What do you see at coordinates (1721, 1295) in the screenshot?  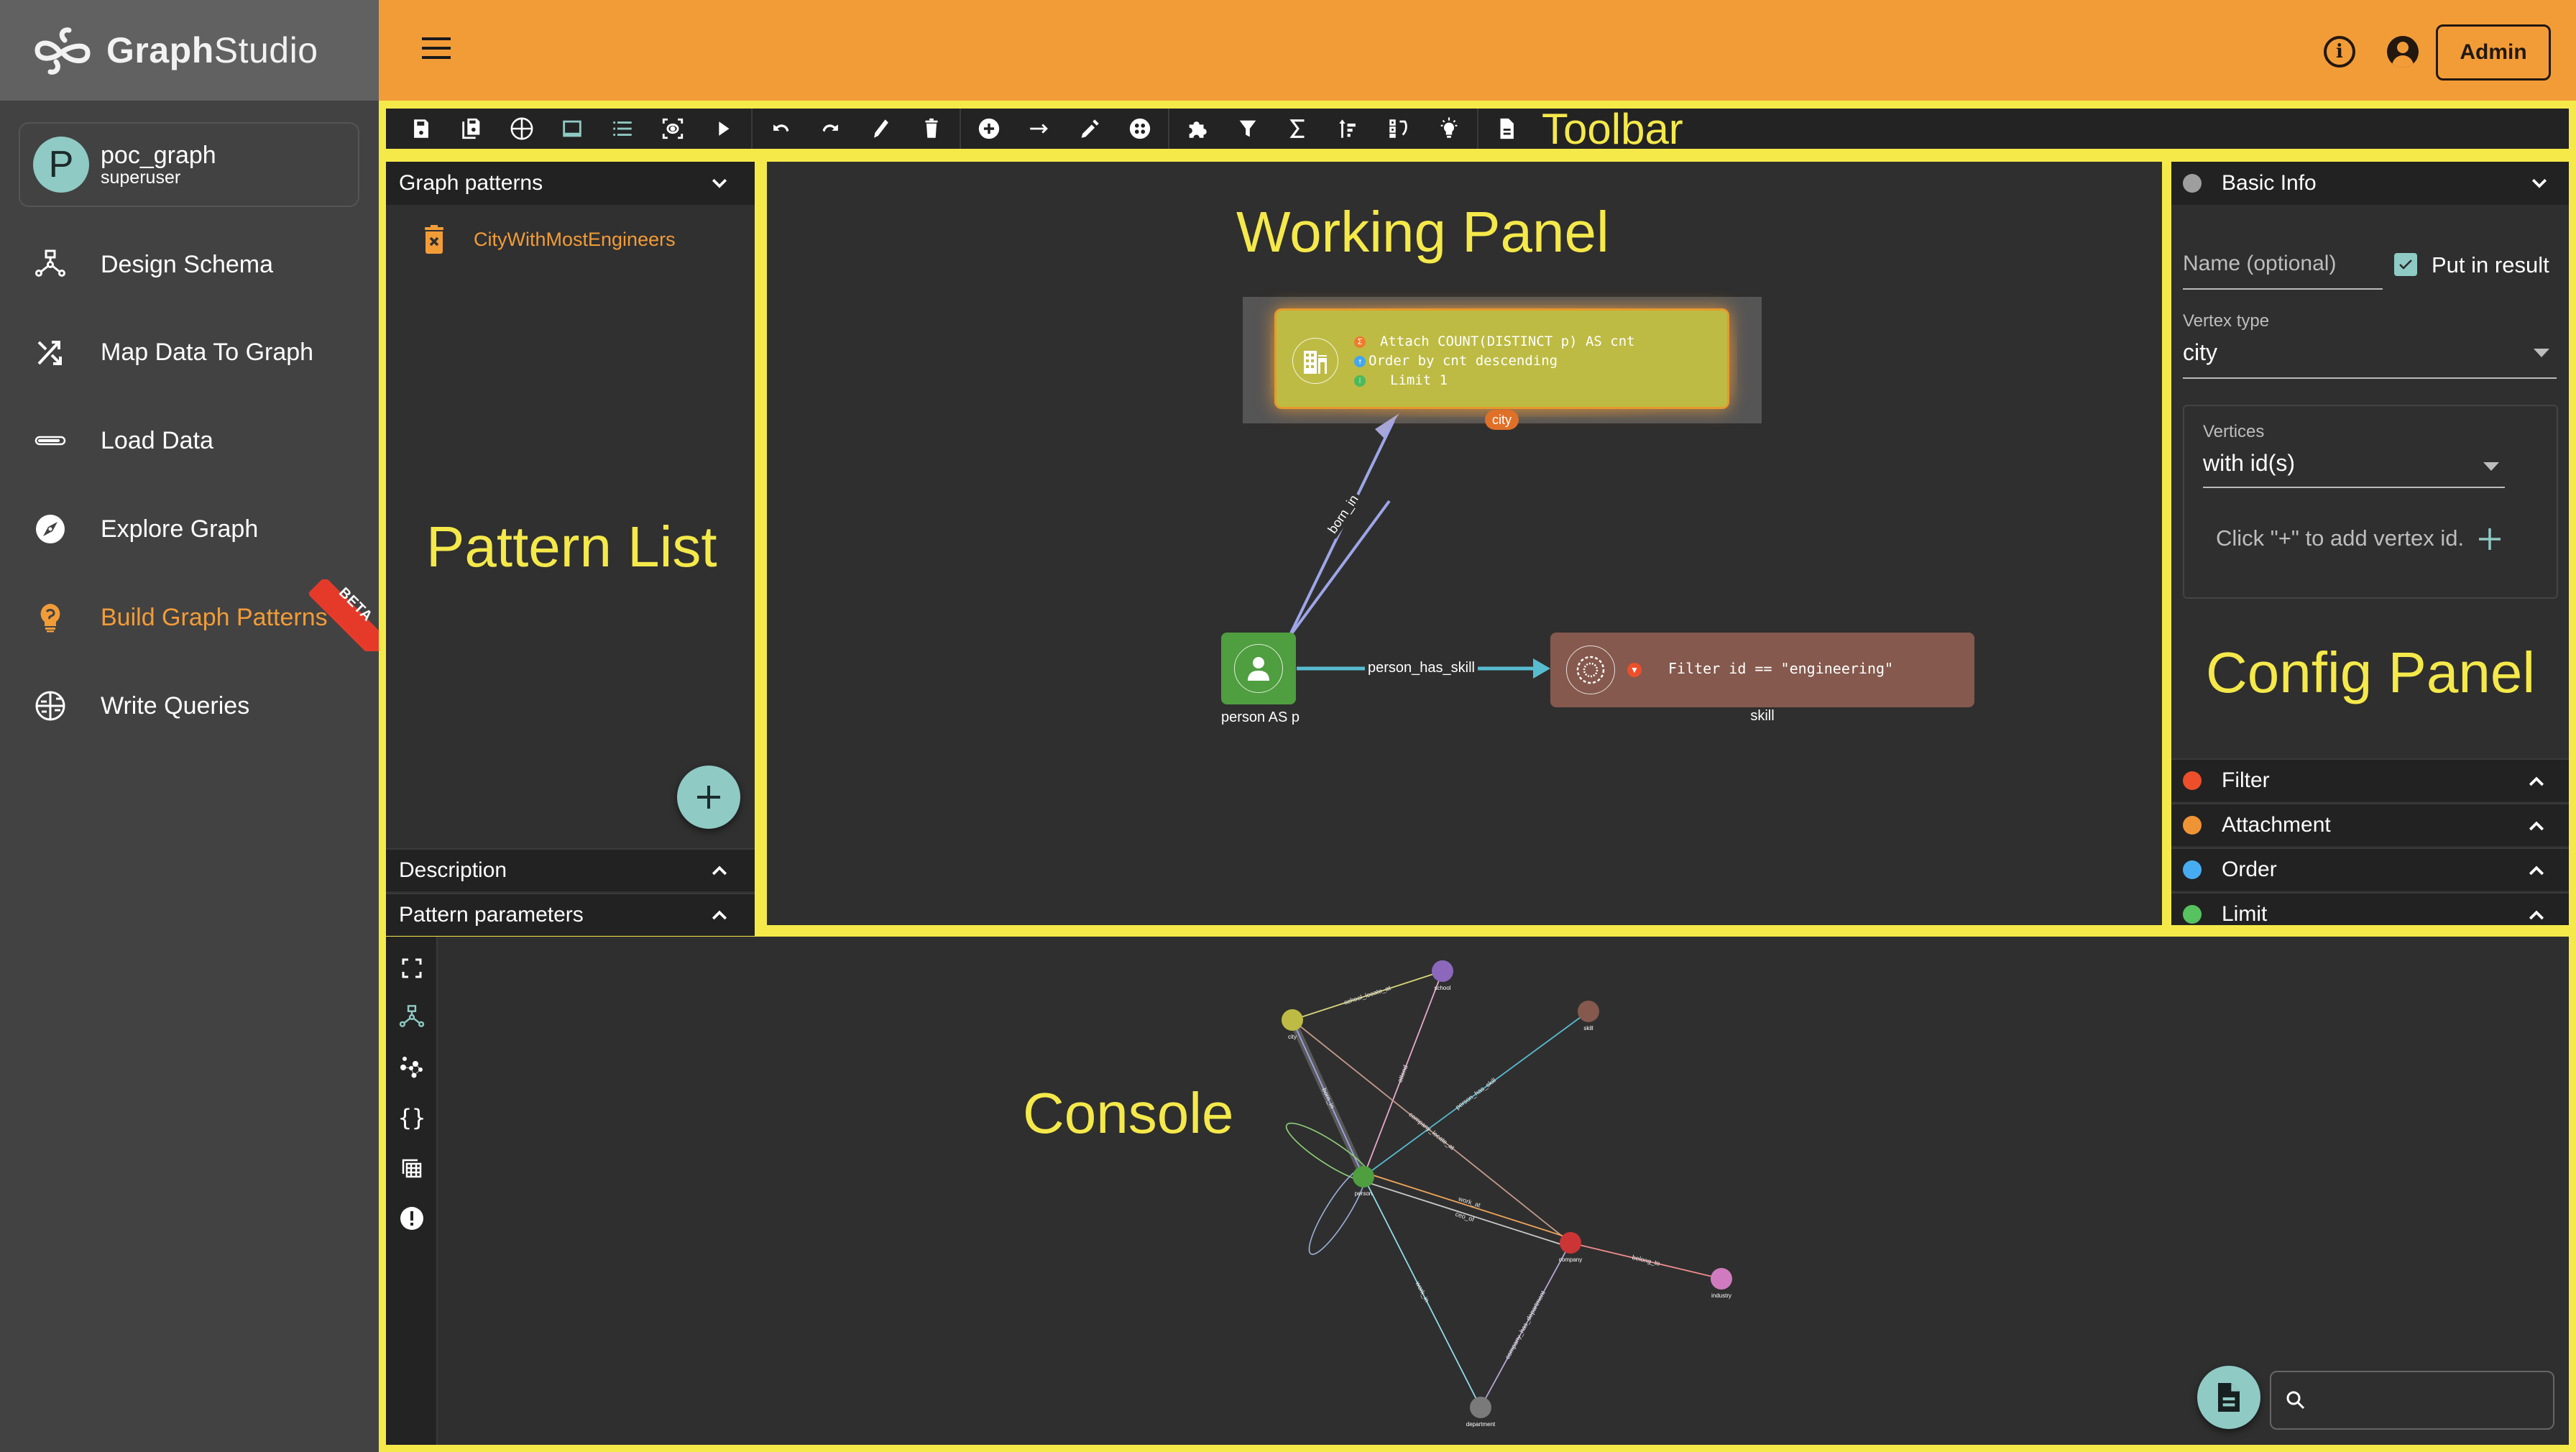 I see `schema-node-label: industry` at bounding box center [1721, 1295].